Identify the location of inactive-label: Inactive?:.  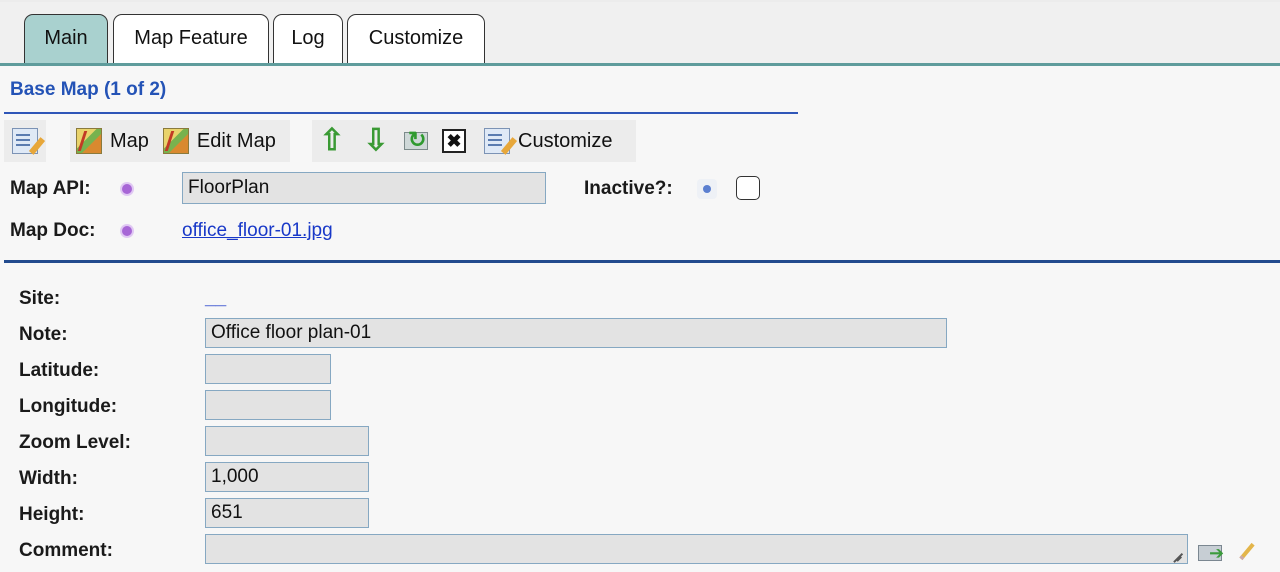
(628, 188).